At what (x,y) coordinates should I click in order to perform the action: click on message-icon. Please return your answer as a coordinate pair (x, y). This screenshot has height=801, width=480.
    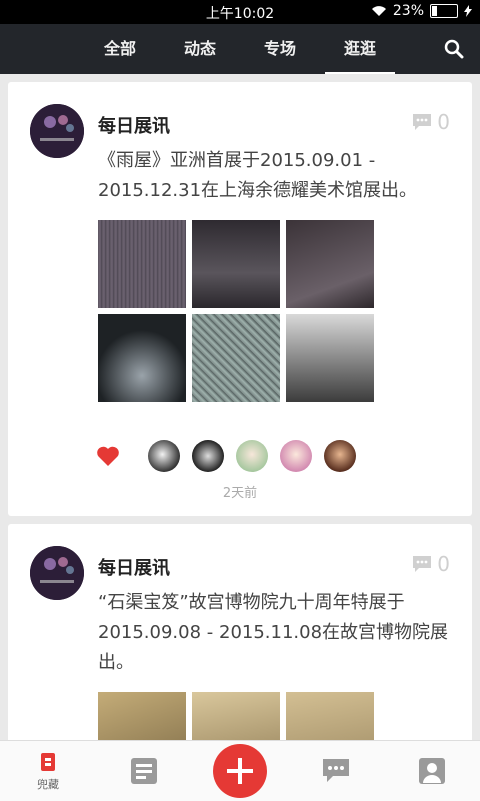
    Looking at the image, I should click on (336, 770).